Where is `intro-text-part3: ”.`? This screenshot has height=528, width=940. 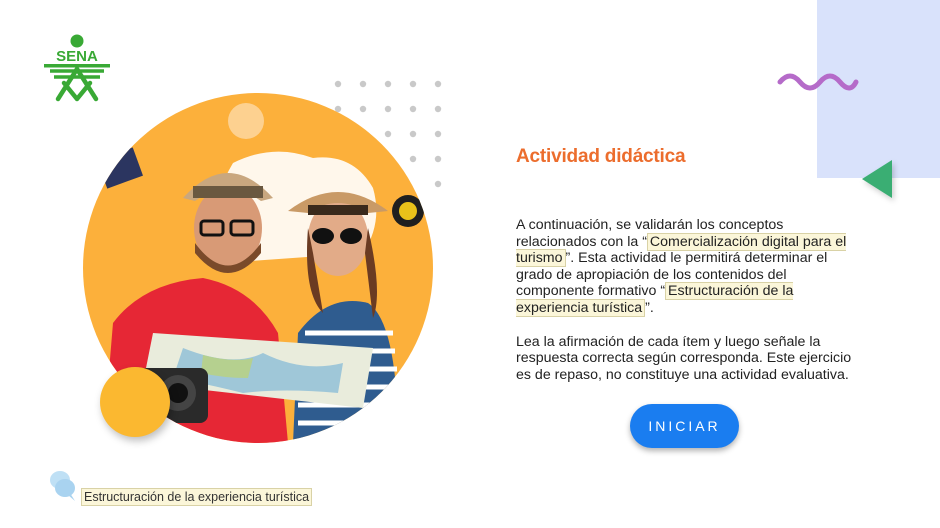
intro-text-part3: ”. is located at coordinates (649, 307).